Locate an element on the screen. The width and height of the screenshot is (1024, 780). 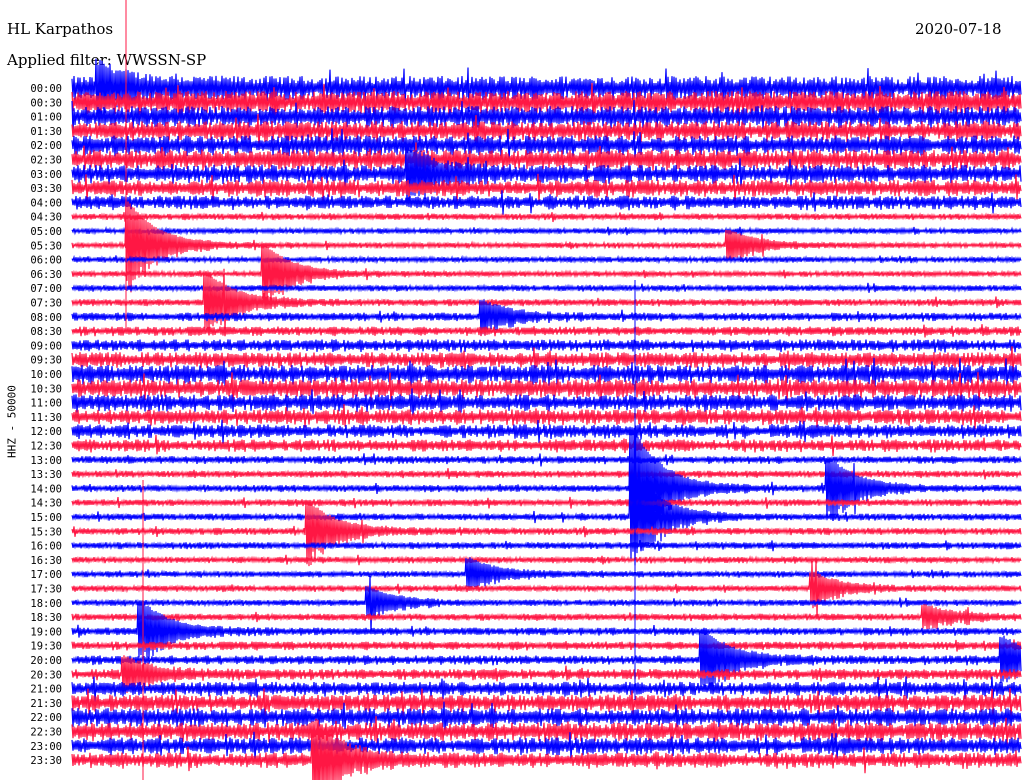
time-tick-label: 00:30 is located at coordinates (46, 103).